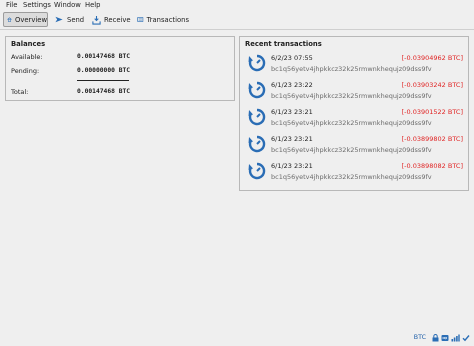 Image resolution: width=474 pixels, height=346 pixels. I want to click on sync-check-icon, so click(466, 337).